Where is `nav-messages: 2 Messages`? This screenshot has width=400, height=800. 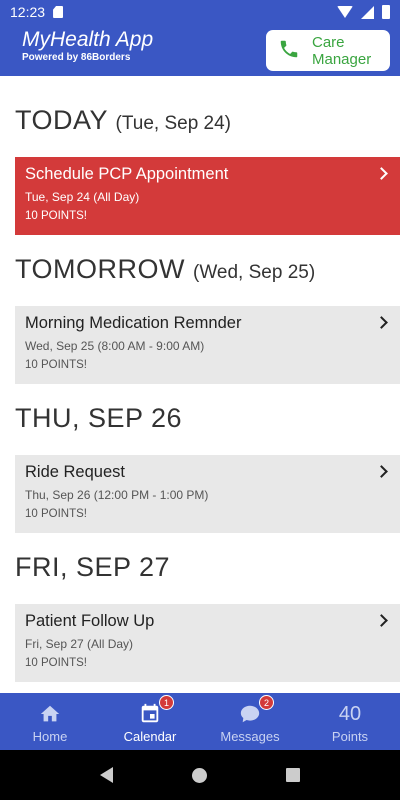 nav-messages: 2 Messages is located at coordinates (250, 721).